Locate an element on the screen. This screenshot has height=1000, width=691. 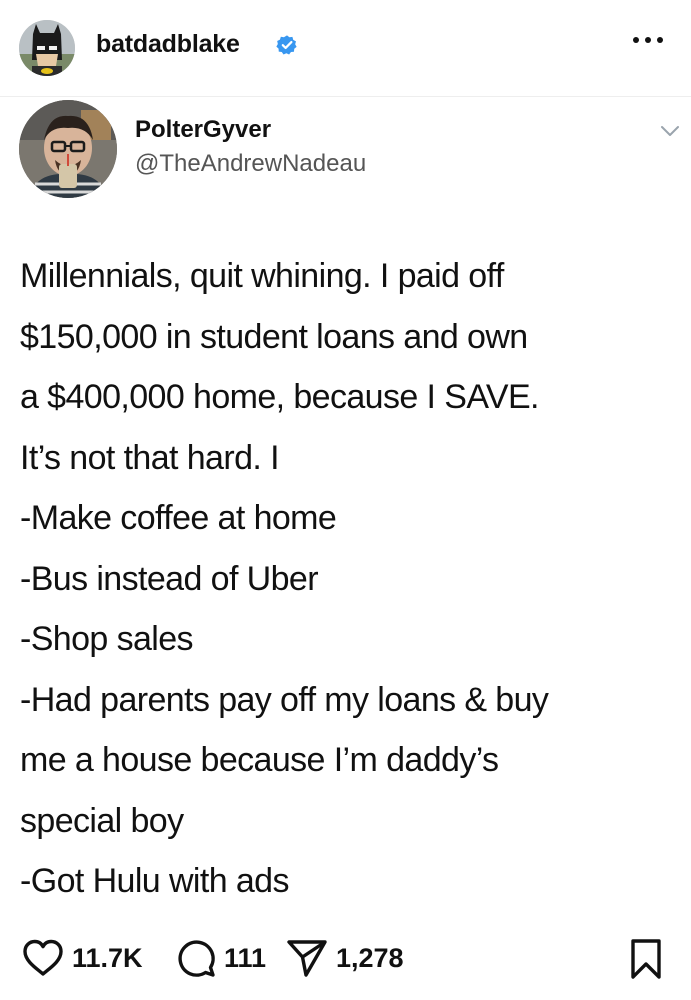
profile-avatar is located at coordinates (47, 48).